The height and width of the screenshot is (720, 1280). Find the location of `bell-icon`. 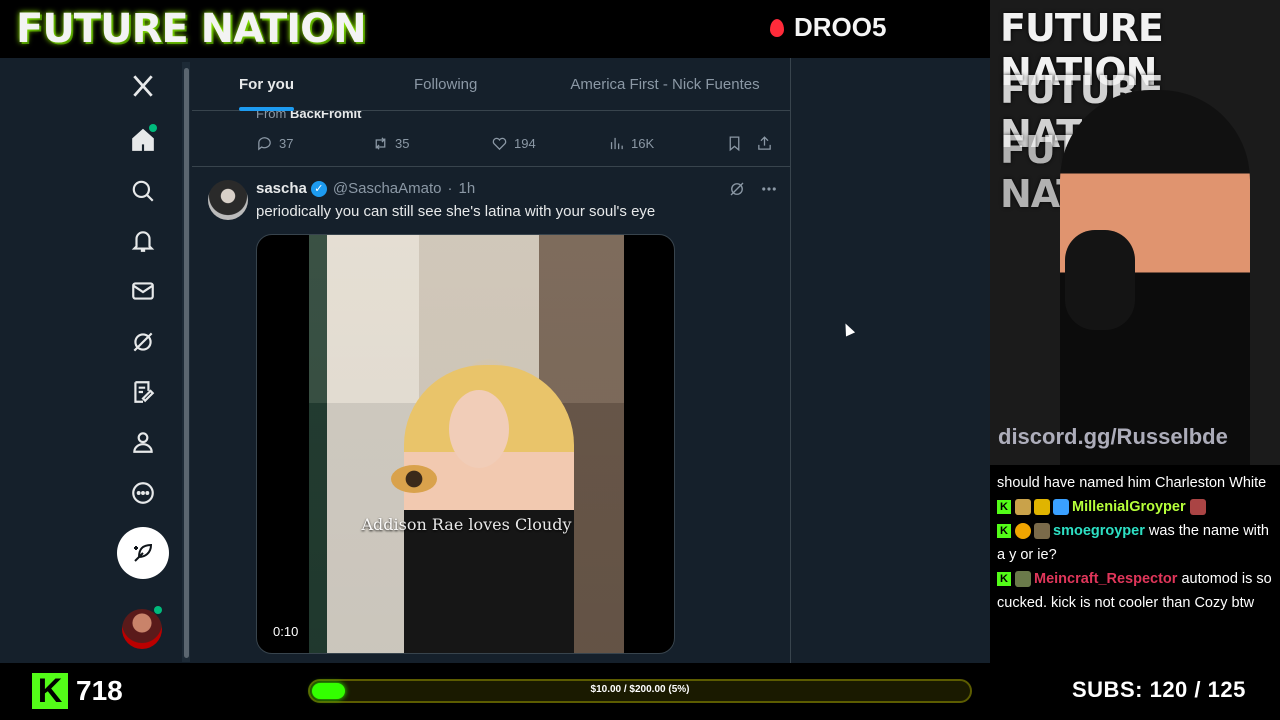

bell-icon is located at coordinates (143, 241).